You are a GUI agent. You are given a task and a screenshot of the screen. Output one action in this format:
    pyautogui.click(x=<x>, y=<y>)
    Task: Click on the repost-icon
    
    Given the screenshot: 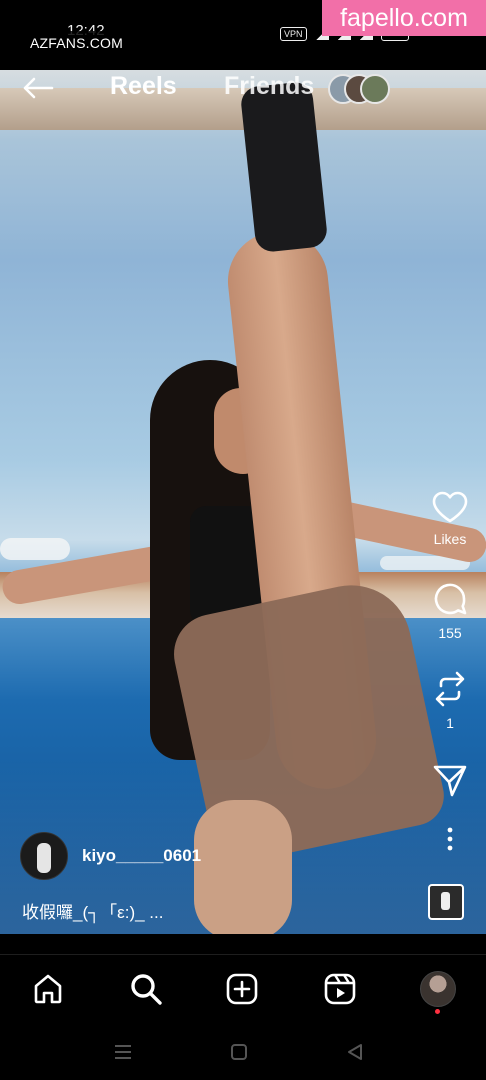 What is the action you would take?
    pyautogui.click(x=450, y=689)
    